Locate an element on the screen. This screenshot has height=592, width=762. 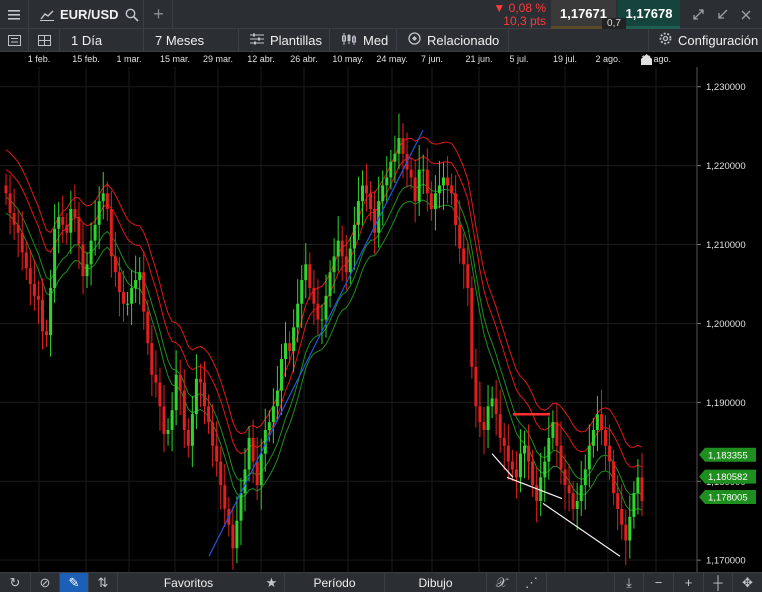
minus-icon: − is located at coordinates (658, 582).